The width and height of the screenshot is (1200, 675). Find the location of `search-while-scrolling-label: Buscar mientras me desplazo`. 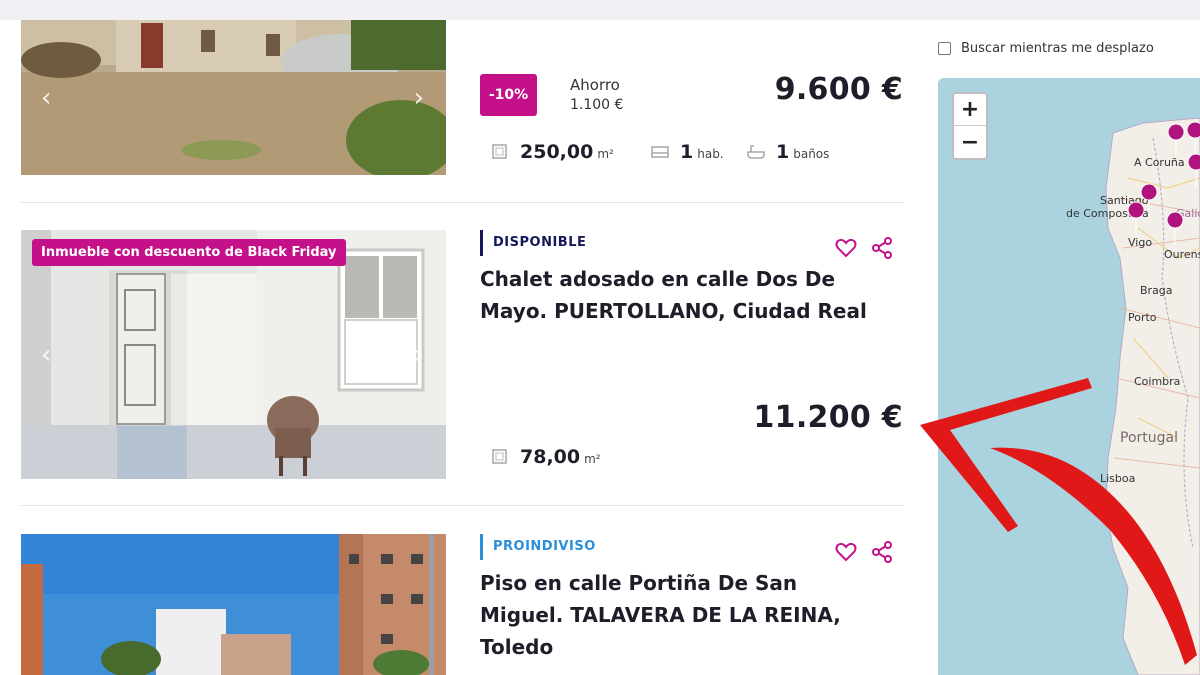

search-while-scrolling-label: Buscar mientras me desplazo is located at coordinates (1057, 48).